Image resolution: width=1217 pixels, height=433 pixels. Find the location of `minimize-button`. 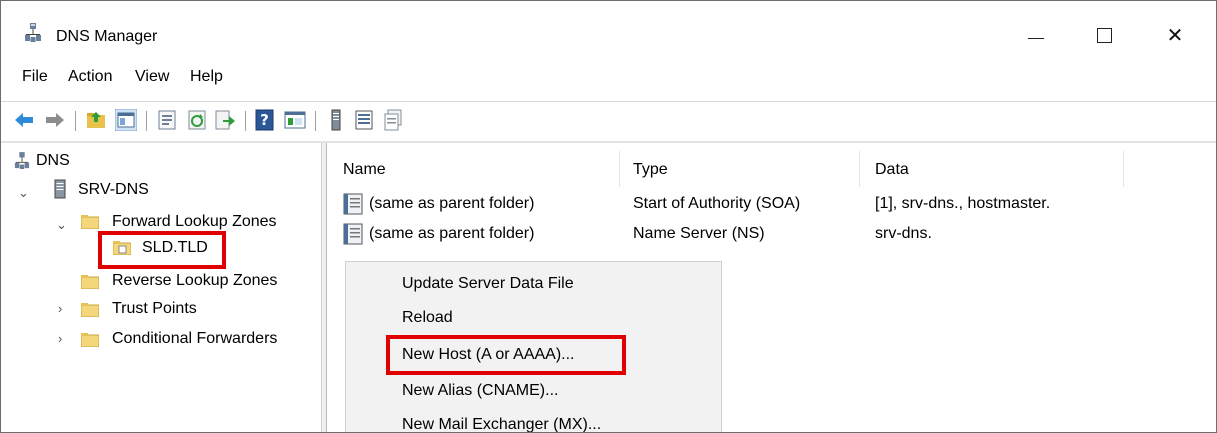

minimize-button is located at coordinates (1036, 35).